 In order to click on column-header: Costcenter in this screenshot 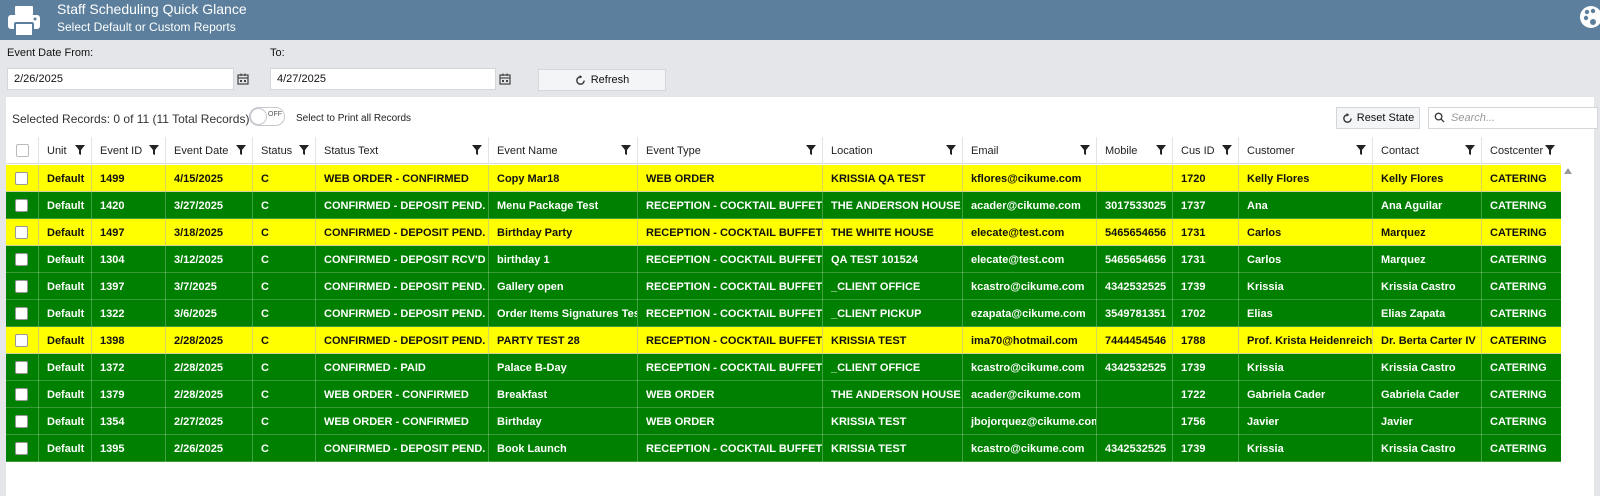, I will do `click(1521, 150)`.